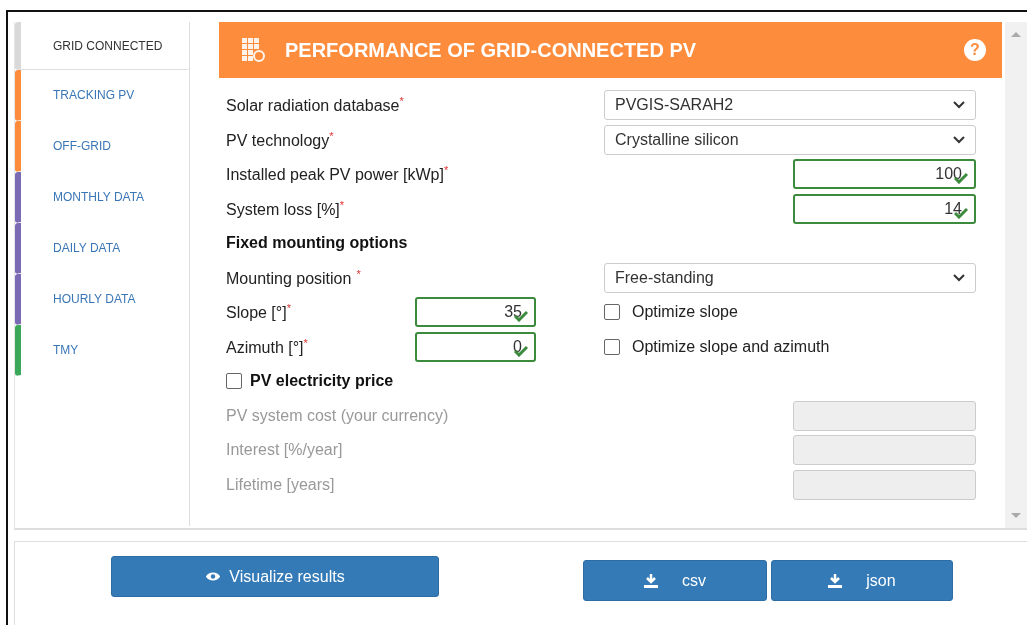  What do you see at coordinates (294, 277) in the screenshot?
I see `field-label: Mounting position $^{*}$` at bounding box center [294, 277].